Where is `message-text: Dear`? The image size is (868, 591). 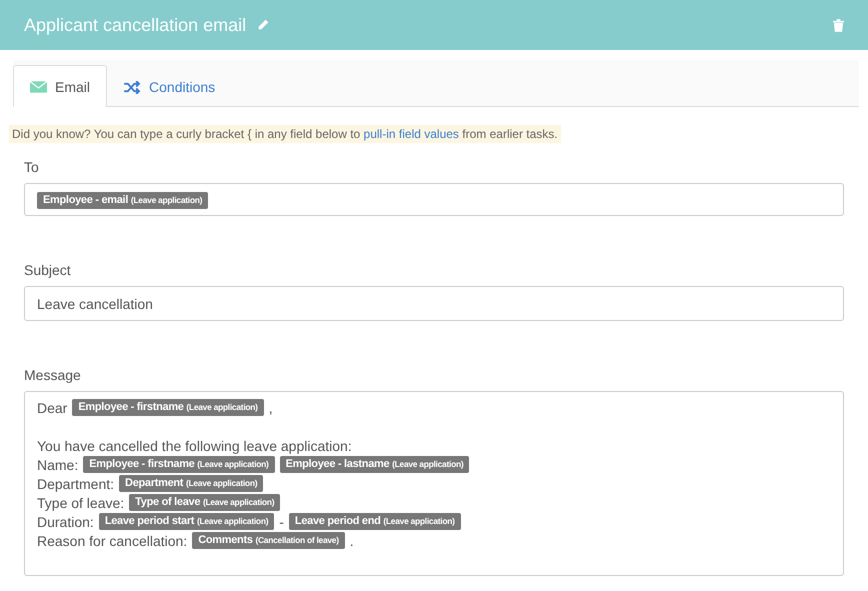 message-text: Dear is located at coordinates (52, 408).